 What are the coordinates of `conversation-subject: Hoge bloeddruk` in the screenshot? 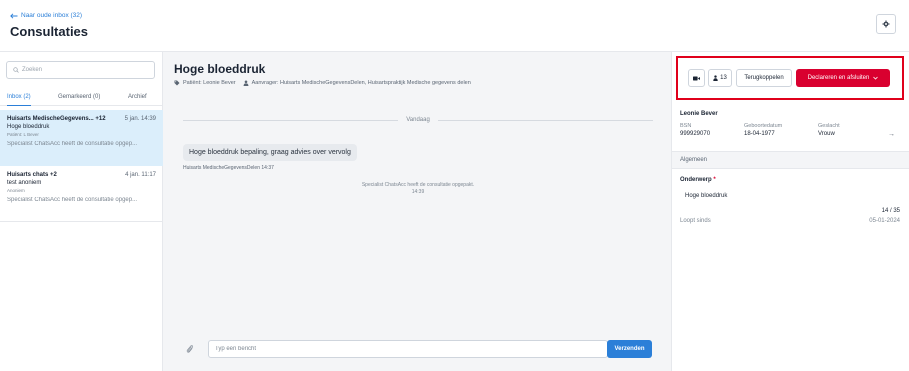 It's located at (28, 127).